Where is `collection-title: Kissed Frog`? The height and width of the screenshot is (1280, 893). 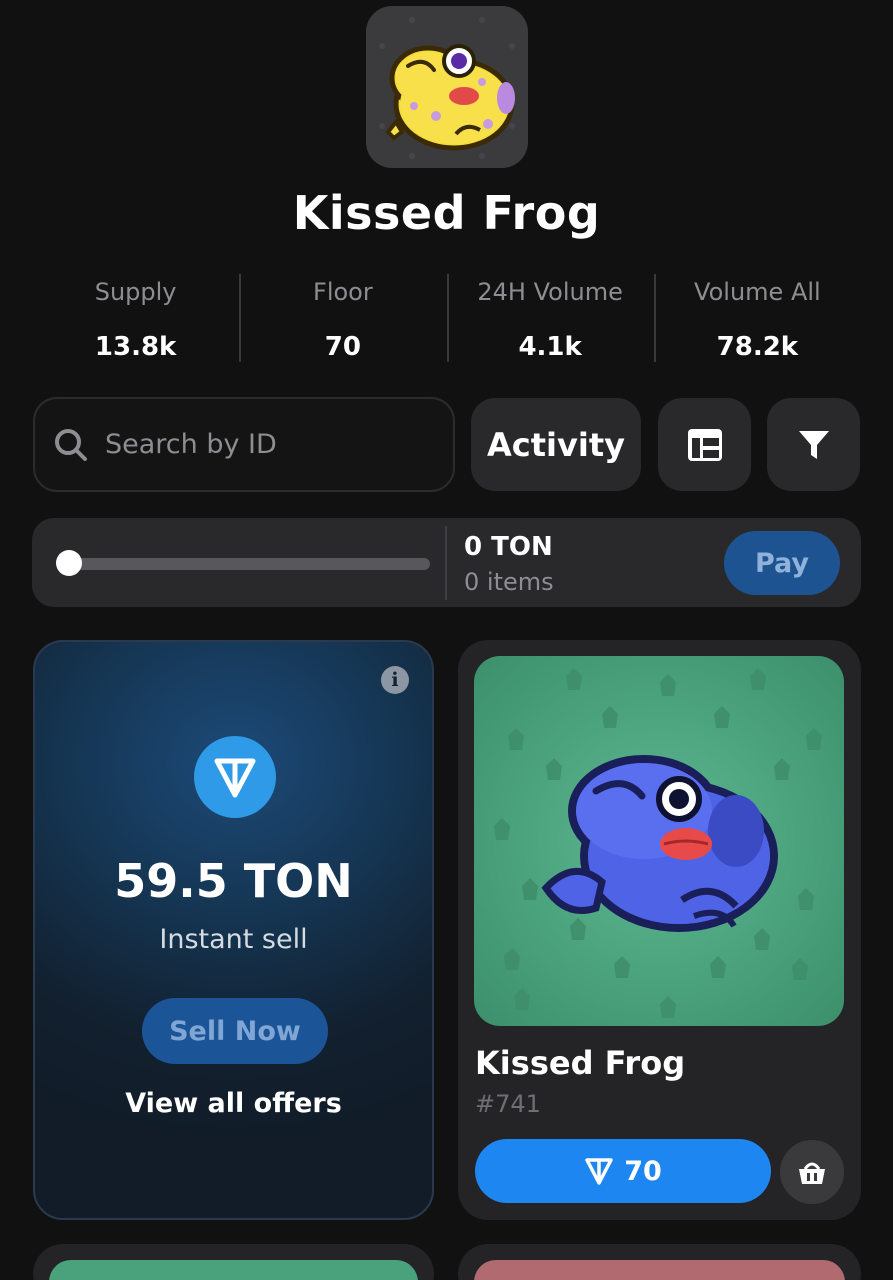 collection-title: Kissed Frog is located at coordinates (446, 213).